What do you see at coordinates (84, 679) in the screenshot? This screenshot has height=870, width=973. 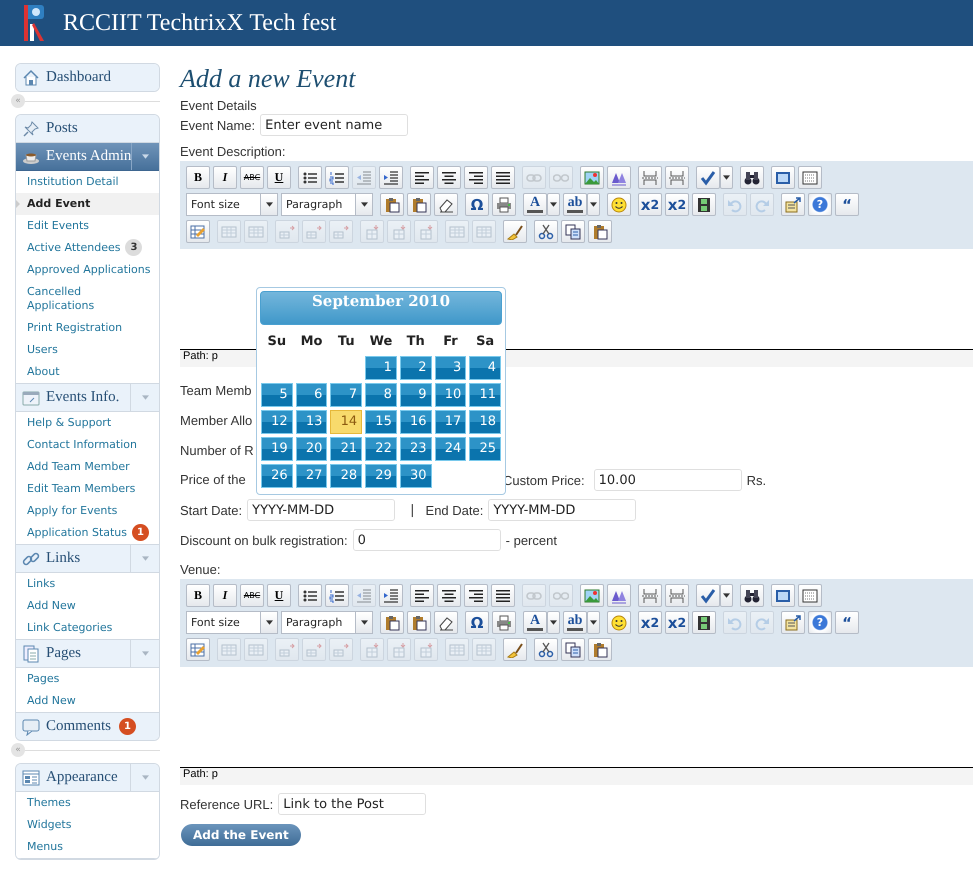 I see `menu-item: Pages` at bounding box center [84, 679].